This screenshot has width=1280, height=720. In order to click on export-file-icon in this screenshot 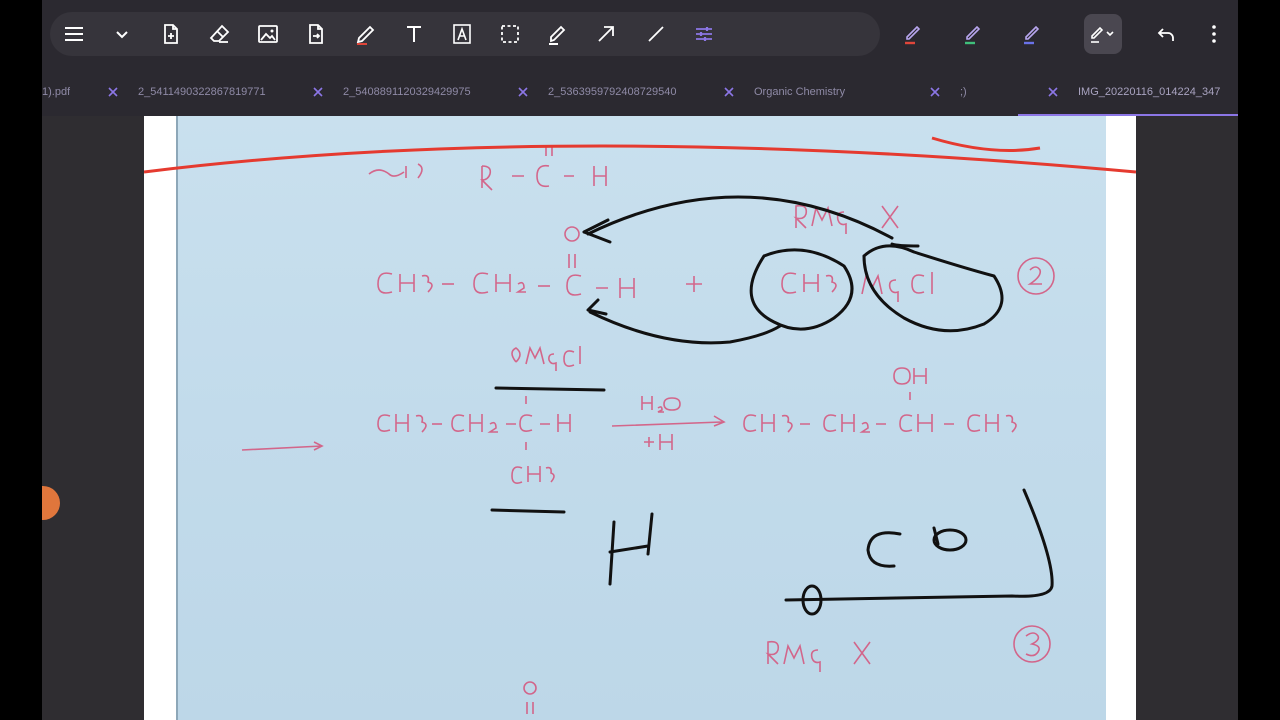, I will do `click(316, 34)`.